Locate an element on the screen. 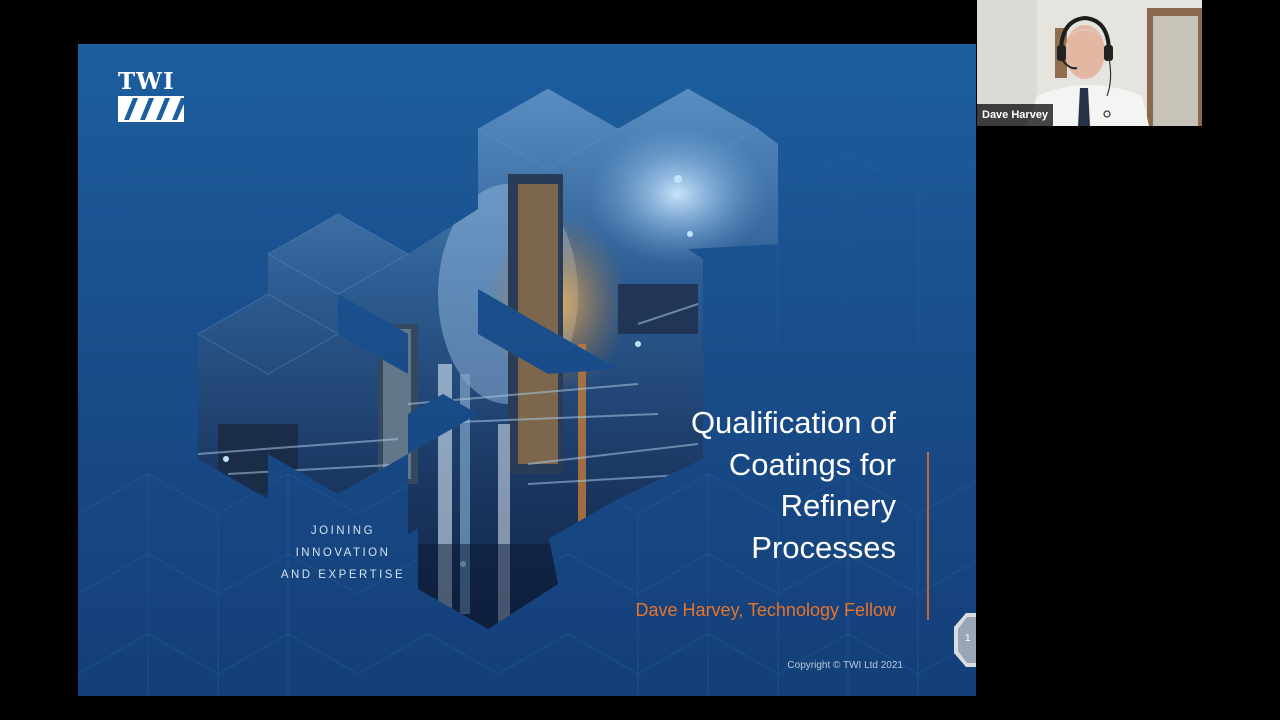 The height and width of the screenshot is (720, 1280). copyright-notice: Copyright © TWI Ltd 2021 is located at coordinates (845, 665).